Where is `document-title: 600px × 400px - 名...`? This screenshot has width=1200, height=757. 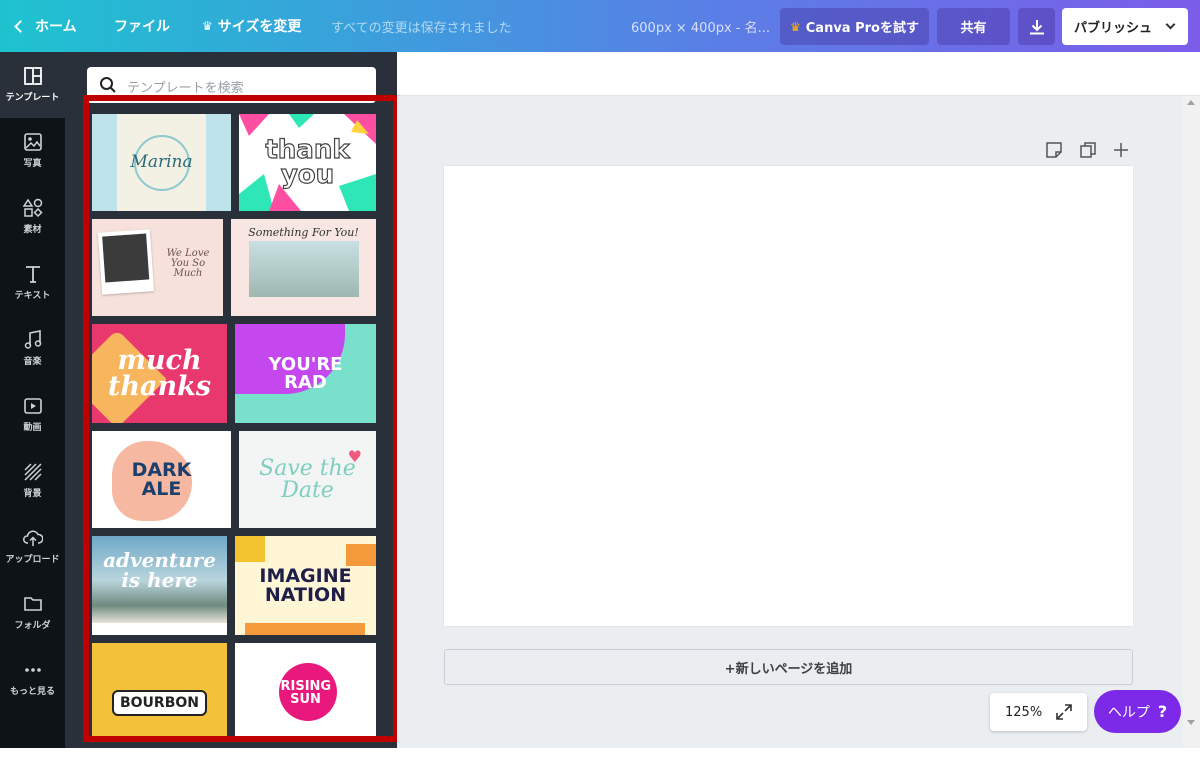 document-title: 600px × 400px - 名... is located at coordinates (700, 26).